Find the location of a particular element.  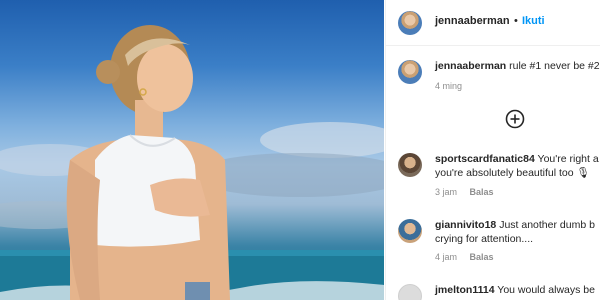

comment-meta: 3 jam Balas is located at coordinates (469, 192).